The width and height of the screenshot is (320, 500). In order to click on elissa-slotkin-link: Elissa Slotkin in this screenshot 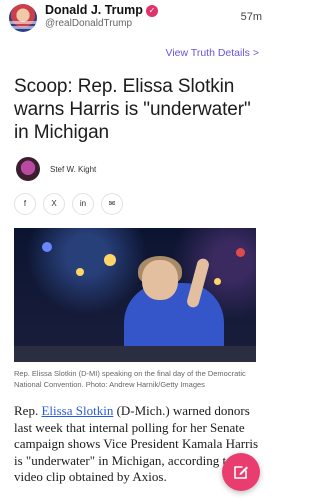, I will do `click(77, 410)`.